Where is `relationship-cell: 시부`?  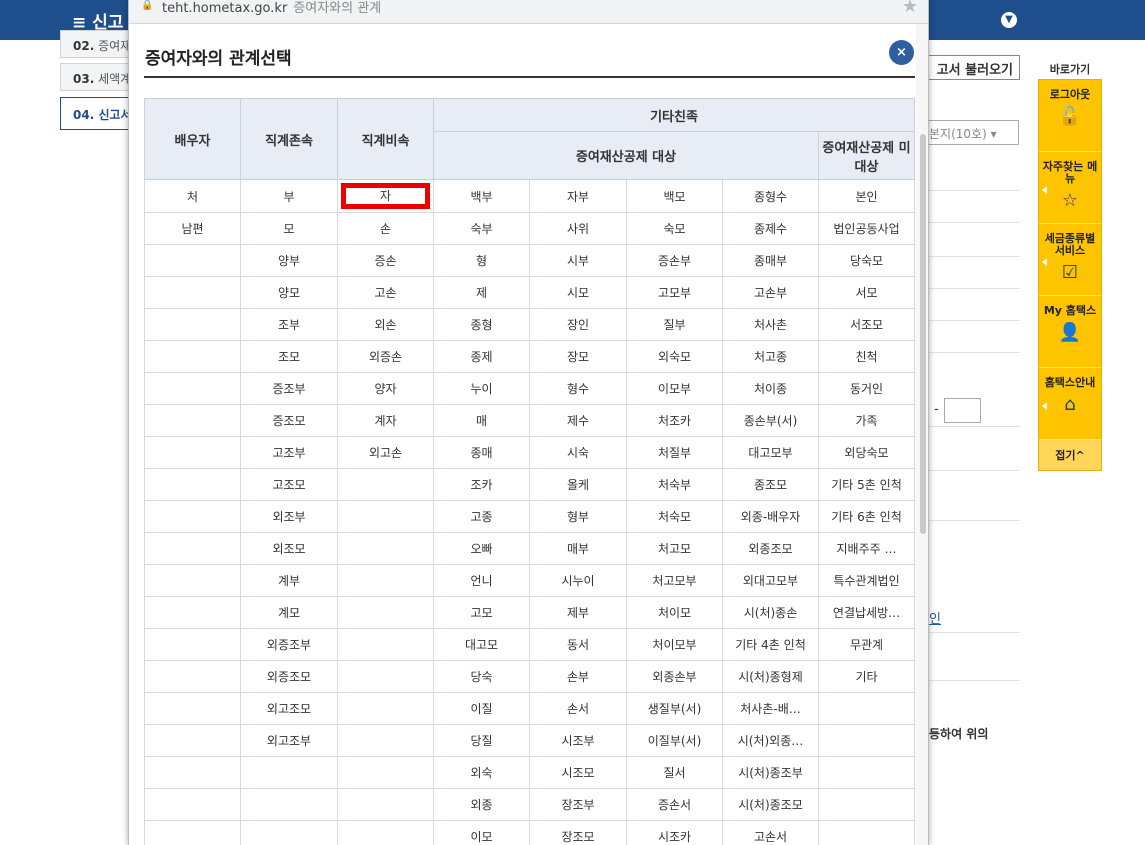
relationship-cell: 시부 is located at coordinates (578, 260).